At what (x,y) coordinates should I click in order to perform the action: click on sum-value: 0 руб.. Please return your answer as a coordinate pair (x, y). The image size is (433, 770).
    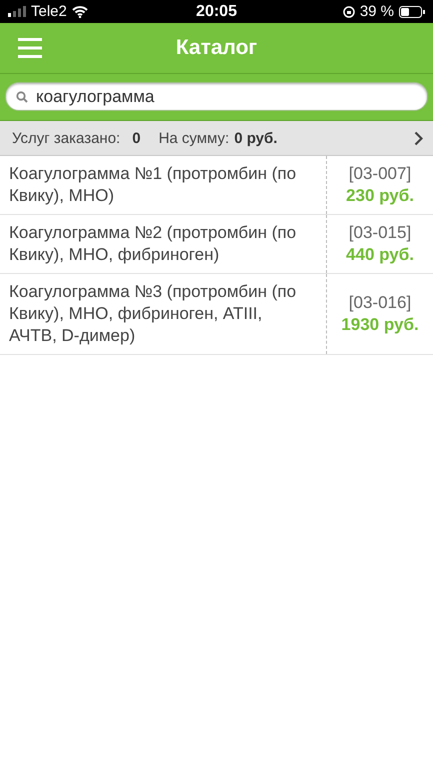
    Looking at the image, I should click on (256, 138).